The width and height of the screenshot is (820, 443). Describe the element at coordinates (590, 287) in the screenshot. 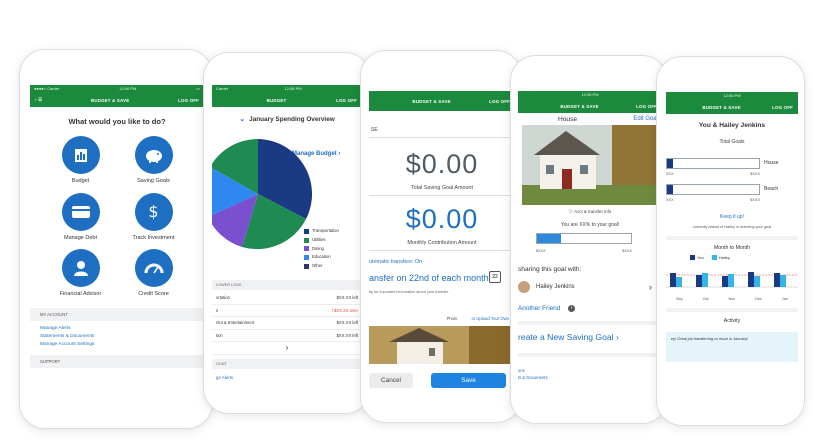

I see `friend-row: Hailey Jenkins ›` at that location.